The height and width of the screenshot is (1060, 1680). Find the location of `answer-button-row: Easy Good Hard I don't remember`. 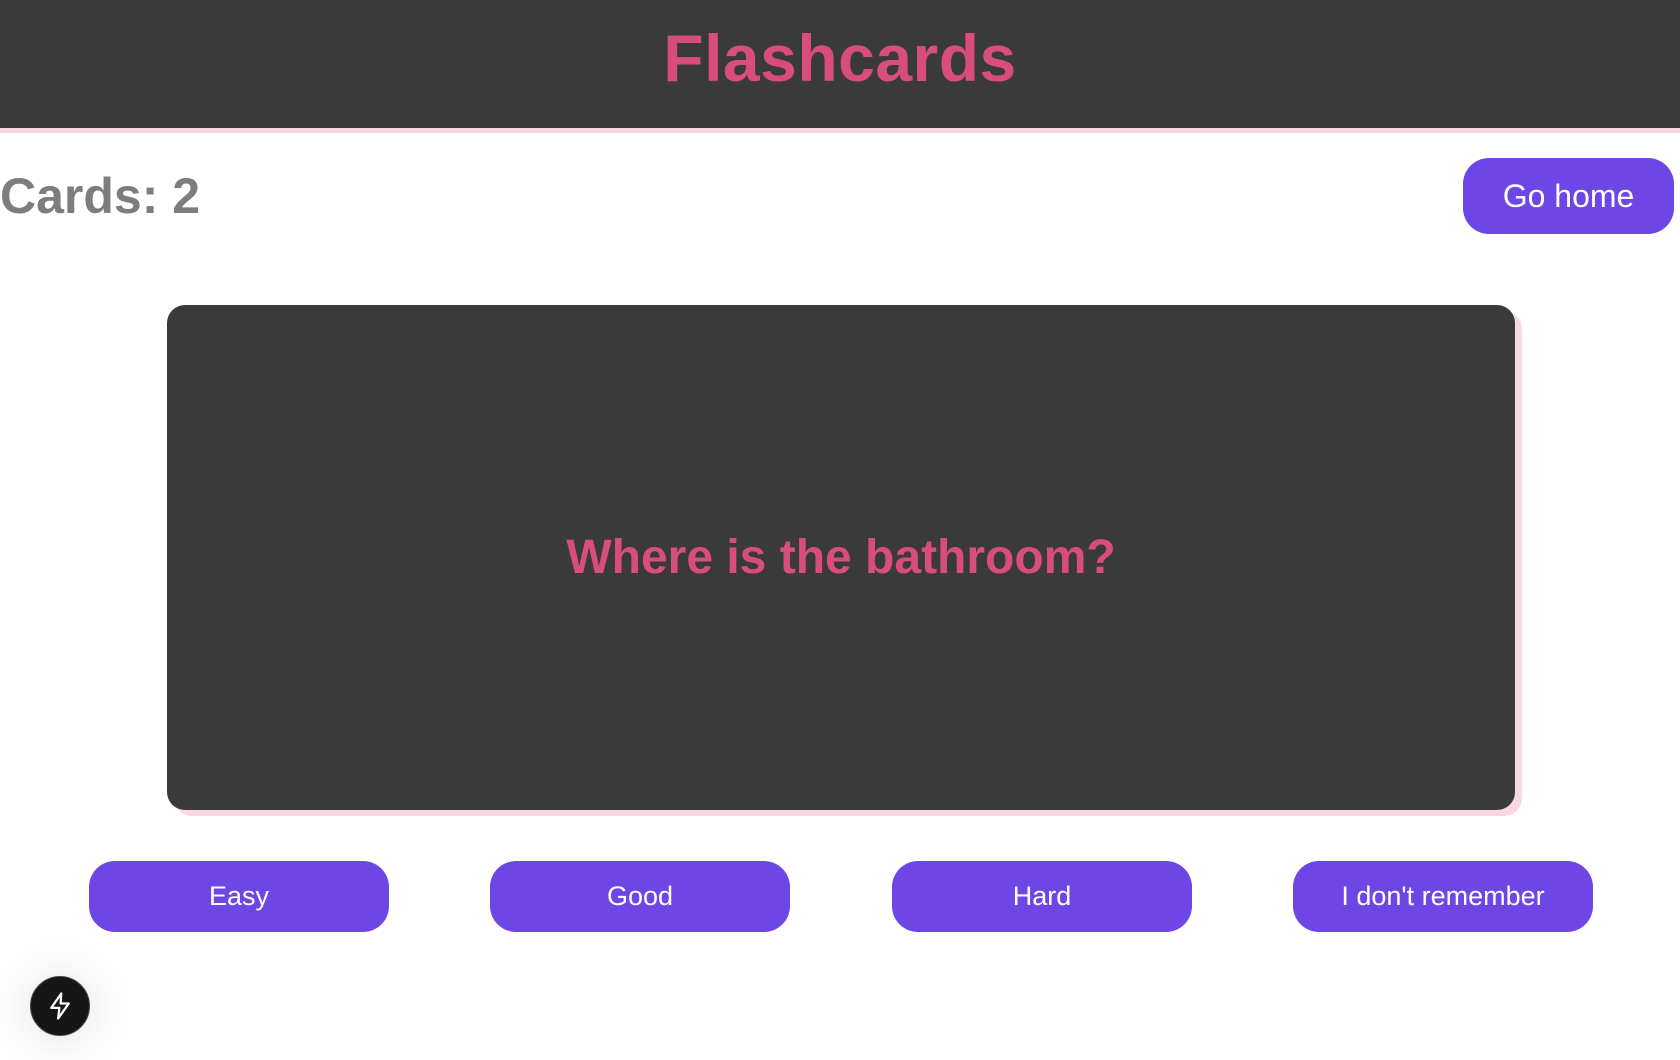

answer-button-row: Easy Good Hard I don't remember is located at coordinates (840, 896).